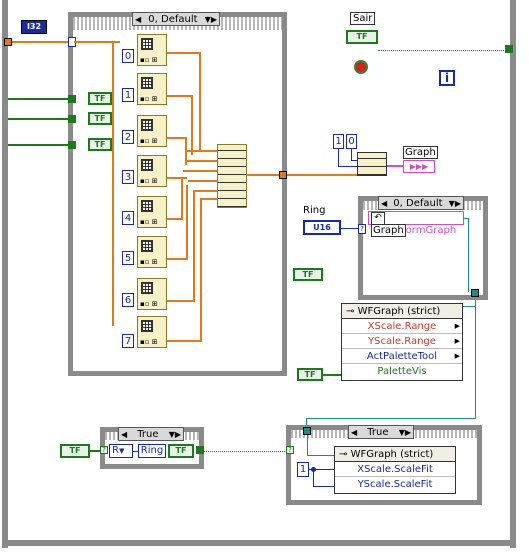  Describe the element at coordinates (308, 274) in the screenshot. I see `bool-constant-mid: TF` at that location.